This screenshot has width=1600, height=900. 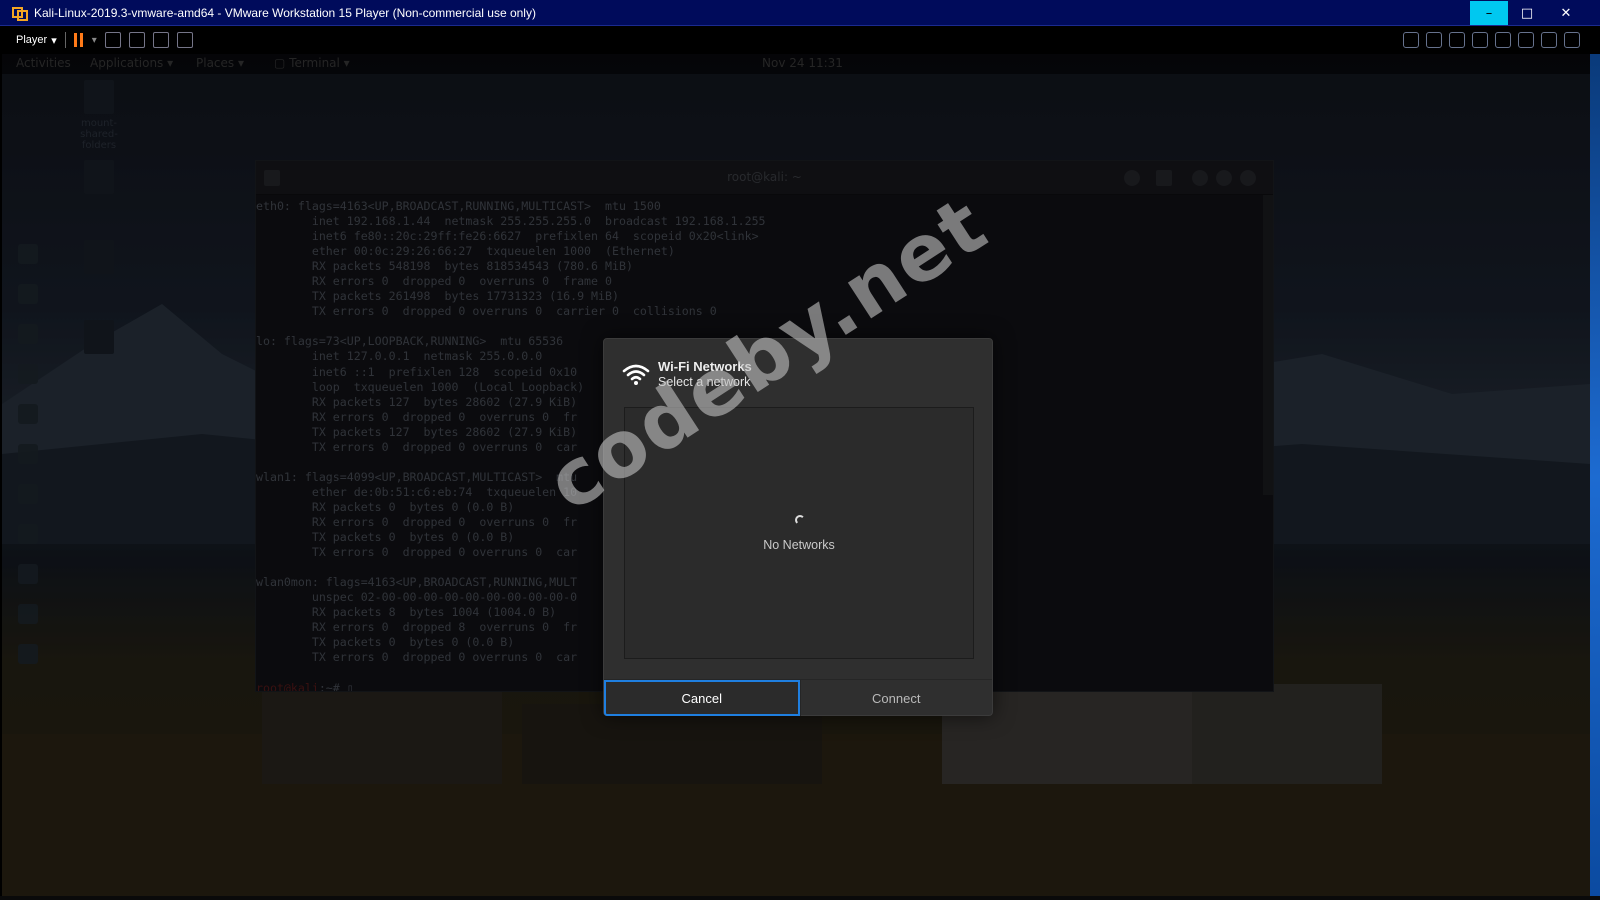 What do you see at coordinates (800, 898) in the screenshot?
I see `host-taskbar-edge` at bounding box center [800, 898].